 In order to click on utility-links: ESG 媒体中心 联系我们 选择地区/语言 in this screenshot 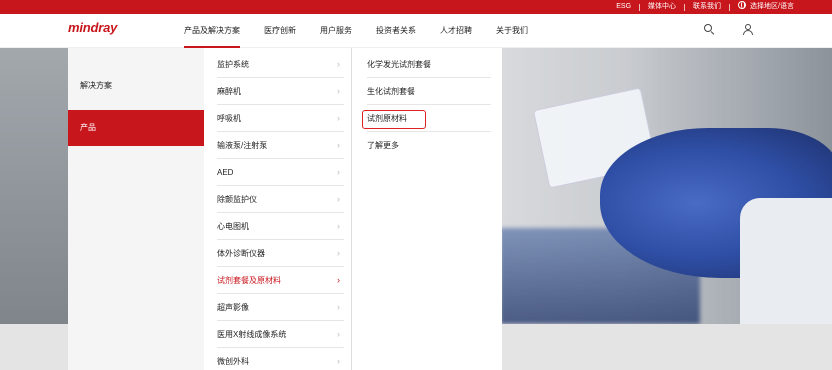, I will do `click(705, 7)`.